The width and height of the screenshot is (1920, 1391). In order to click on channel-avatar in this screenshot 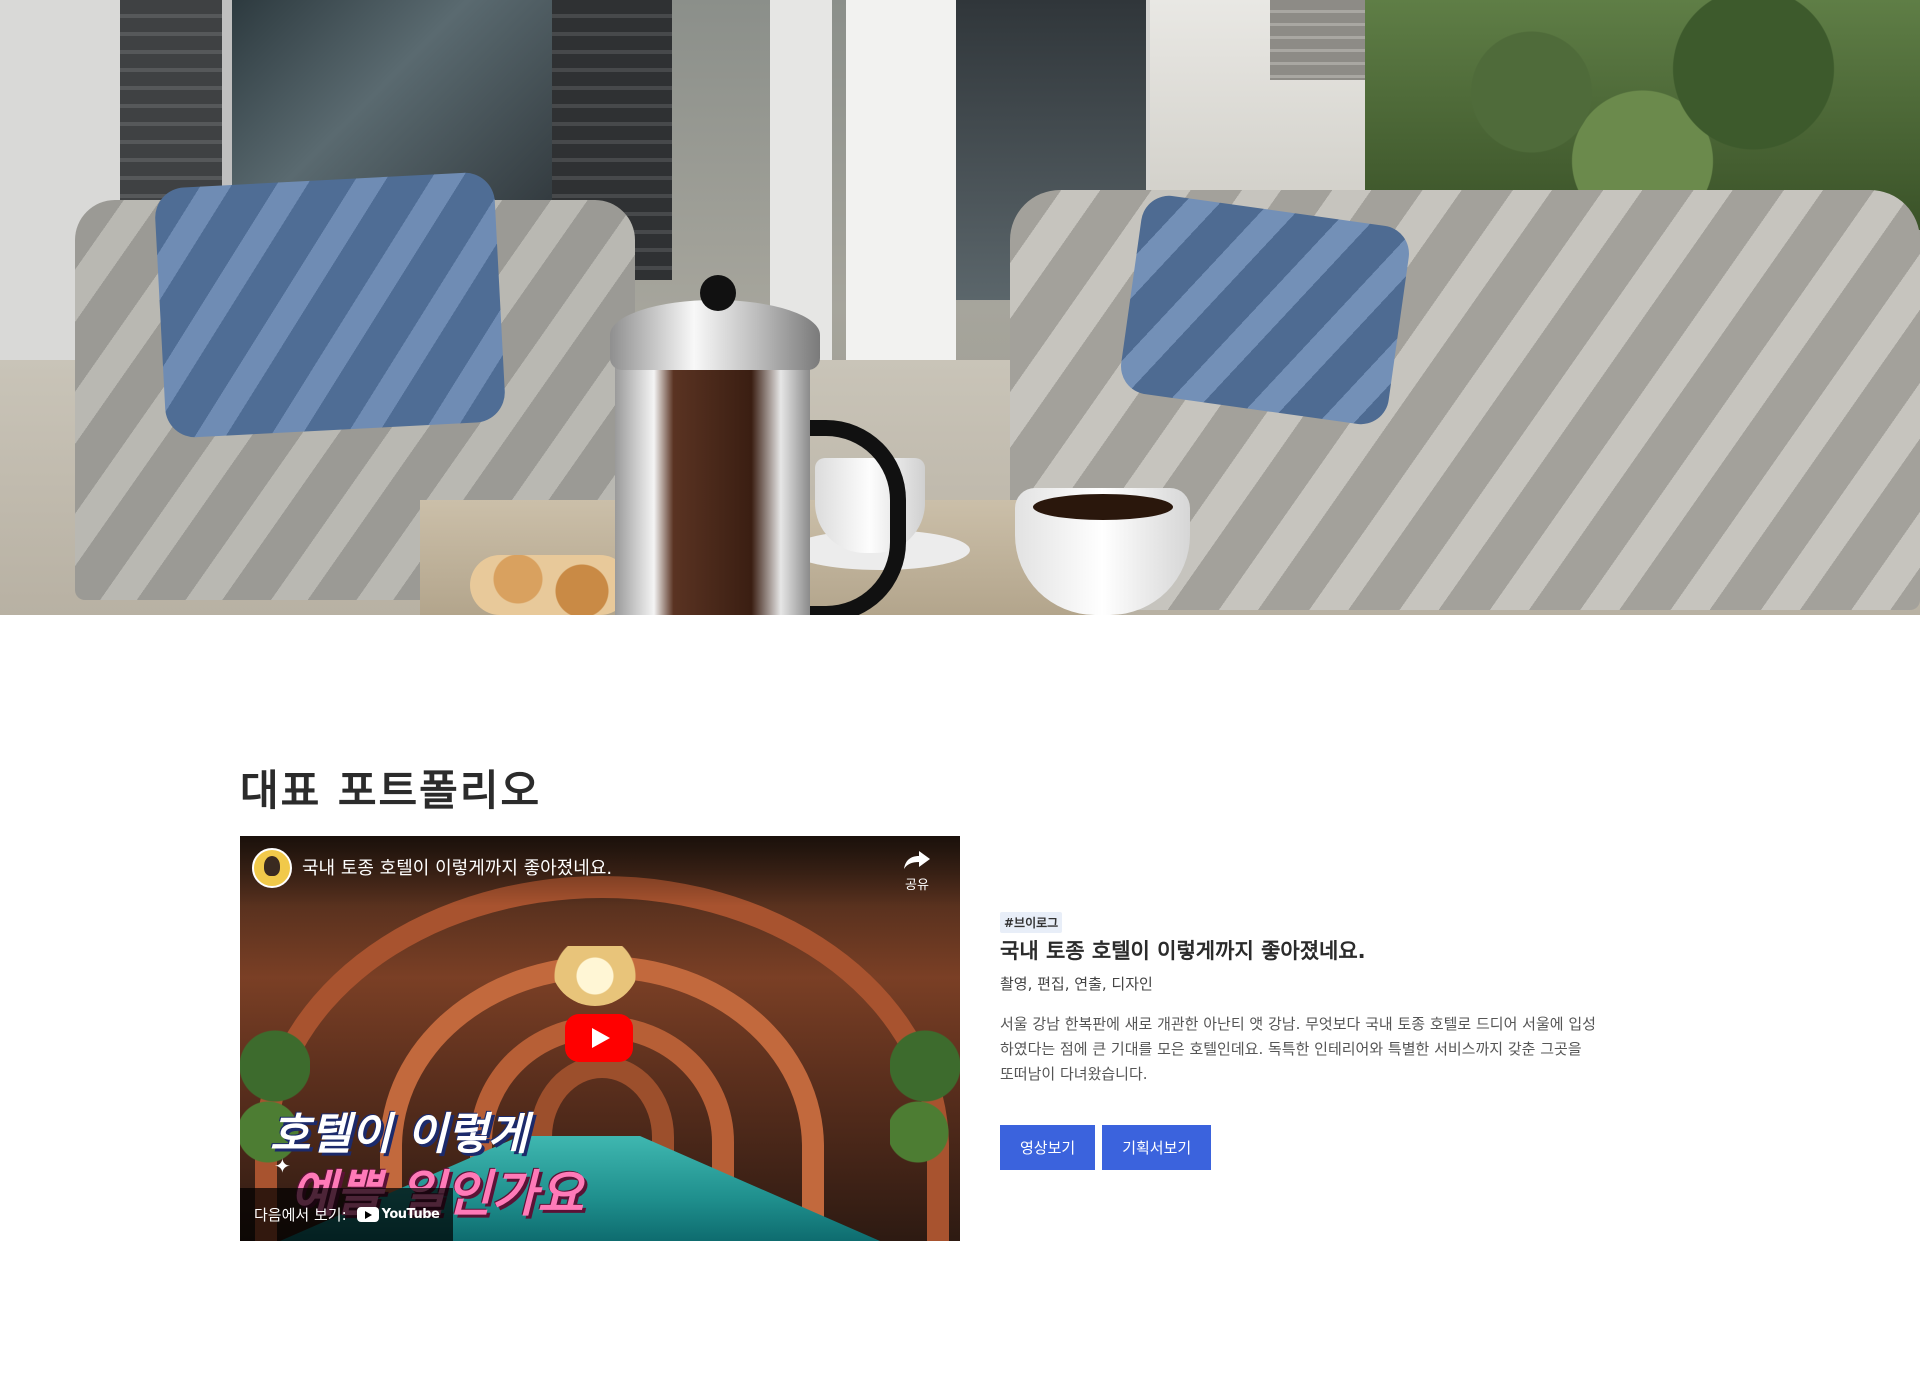, I will do `click(272, 868)`.